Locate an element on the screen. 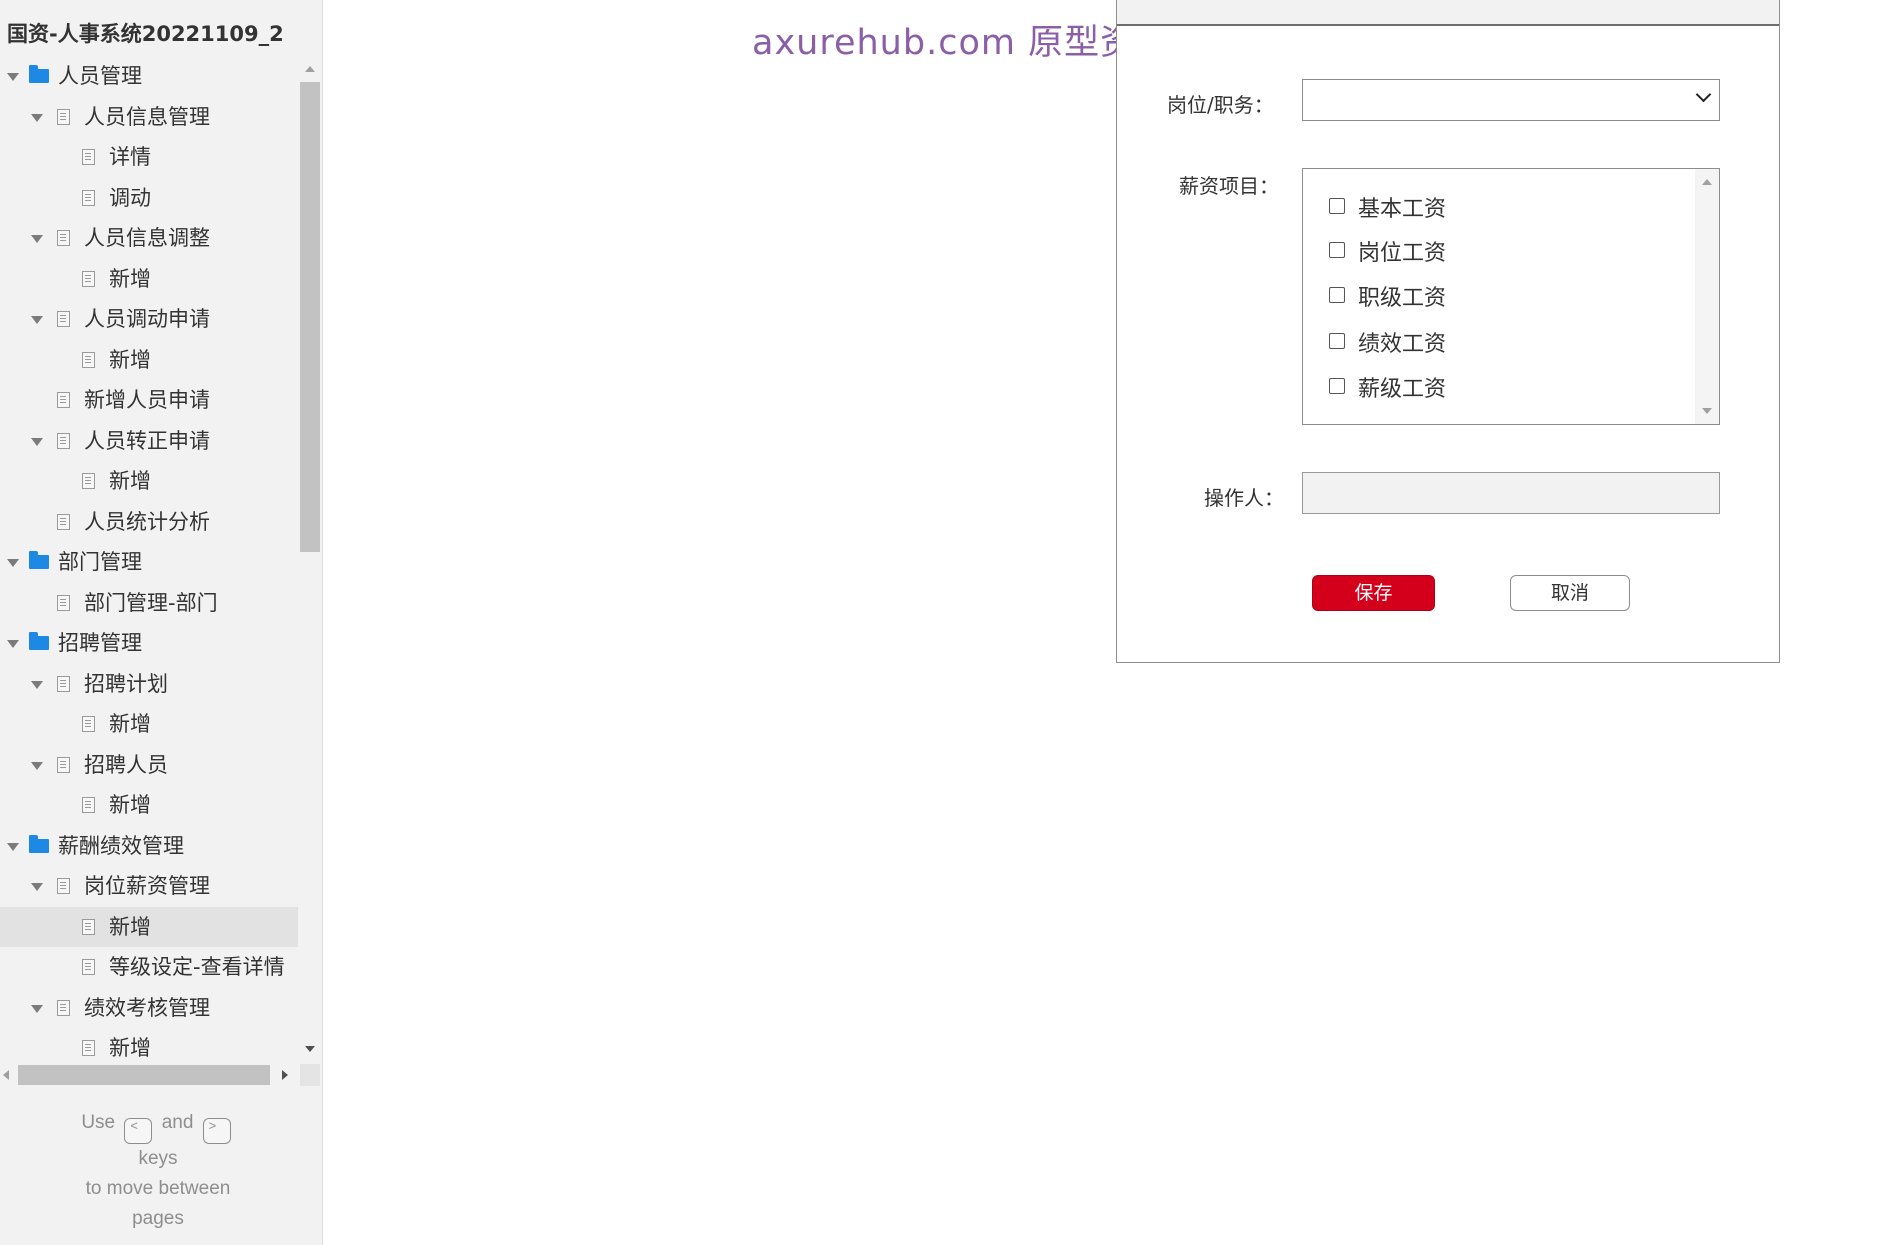 This screenshot has width=1893, height=1245. sidebar-item-label: 岗位薪资管理 is located at coordinates (147, 886).